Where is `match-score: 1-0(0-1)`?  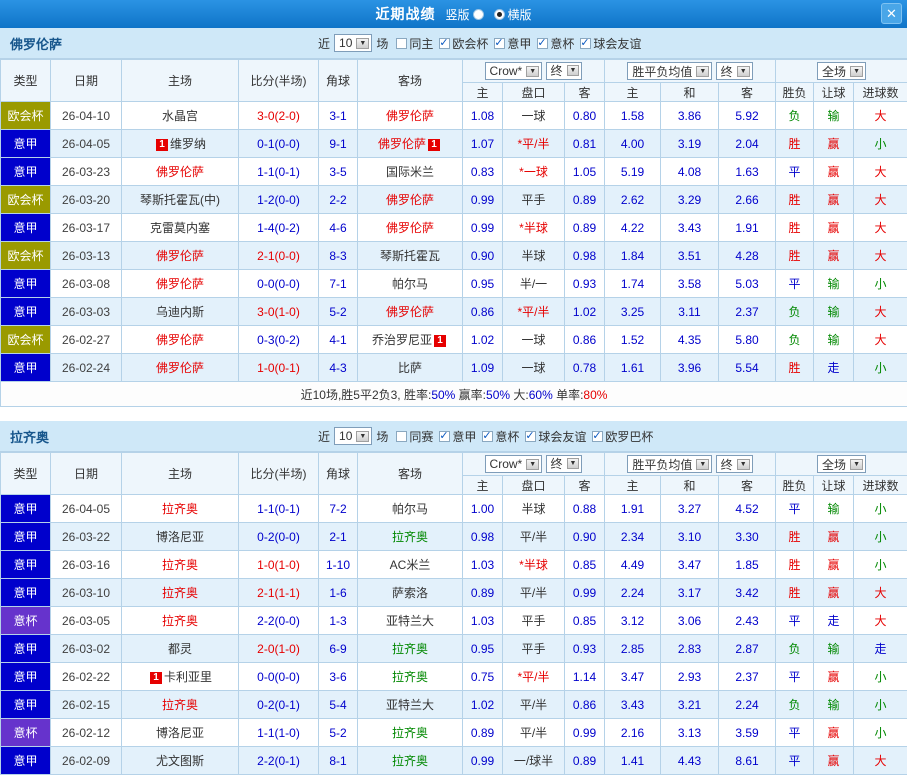
match-score: 1-0(0-1) is located at coordinates (279, 368).